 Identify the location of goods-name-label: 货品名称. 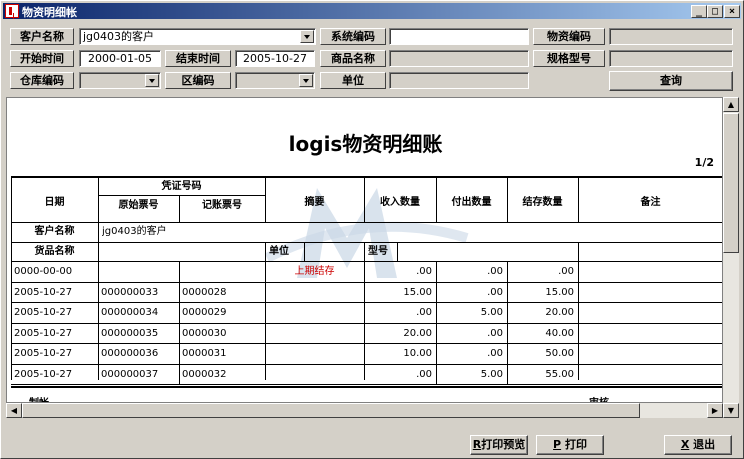
(54, 251).